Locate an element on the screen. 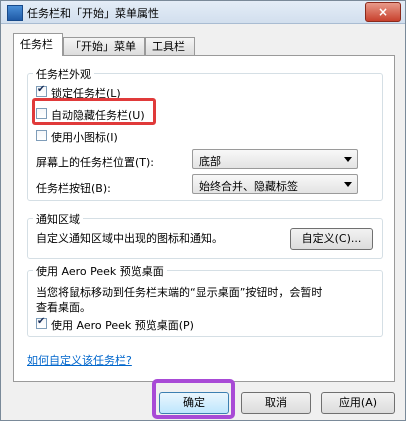 This screenshot has width=406, height=421. help-link: 如何自定义该任务栏? is located at coordinates (79, 360).